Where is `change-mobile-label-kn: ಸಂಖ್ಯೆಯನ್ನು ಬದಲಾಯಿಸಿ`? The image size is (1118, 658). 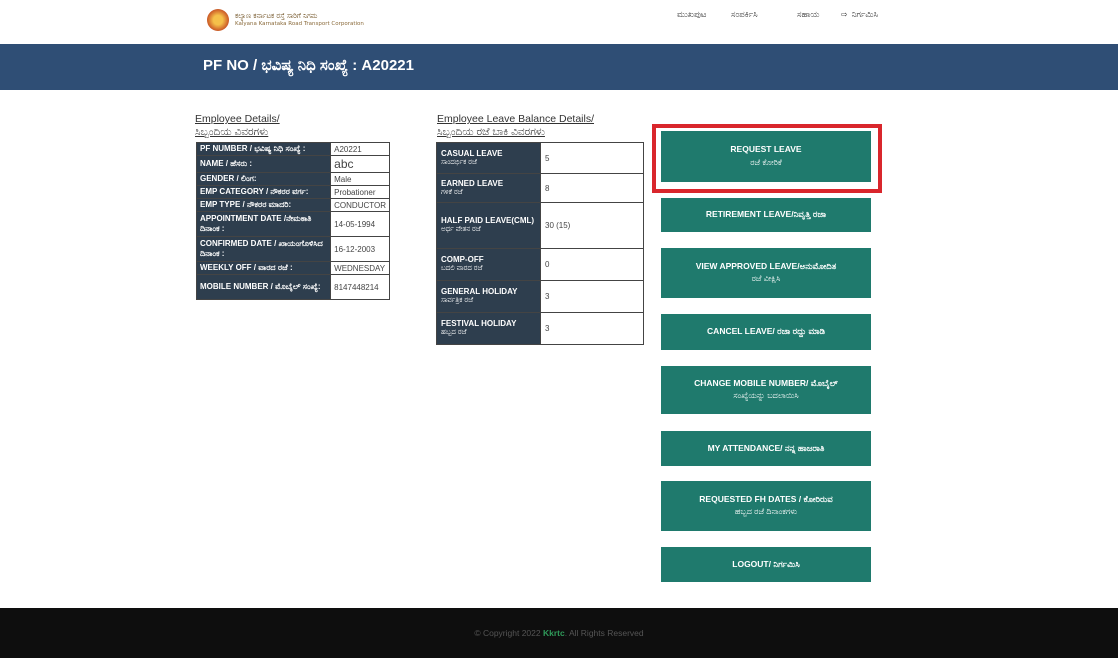
change-mobile-label-kn: ಸಂಖ್ಯೆಯನ್ನು ಬದಲಾಯಿಸಿ is located at coordinates (766, 396).